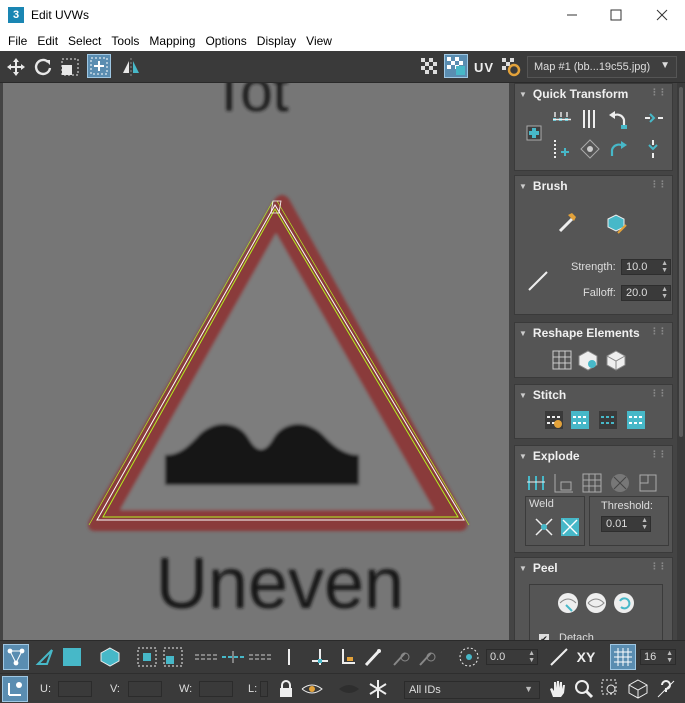 Image resolution: width=685 pixels, height=703 pixels. I want to click on zoom-extents-button, so click(638, 689).